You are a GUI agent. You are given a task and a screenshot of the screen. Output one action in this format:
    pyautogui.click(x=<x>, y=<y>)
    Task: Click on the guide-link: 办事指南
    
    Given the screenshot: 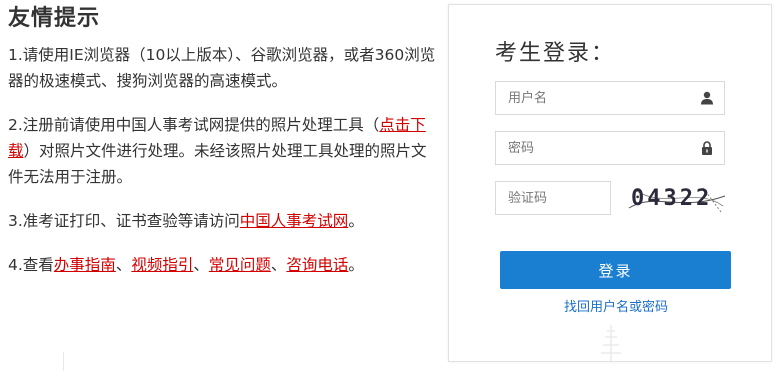 What is the action you would take?
    pyautogui.click(x=85, y=265)
    